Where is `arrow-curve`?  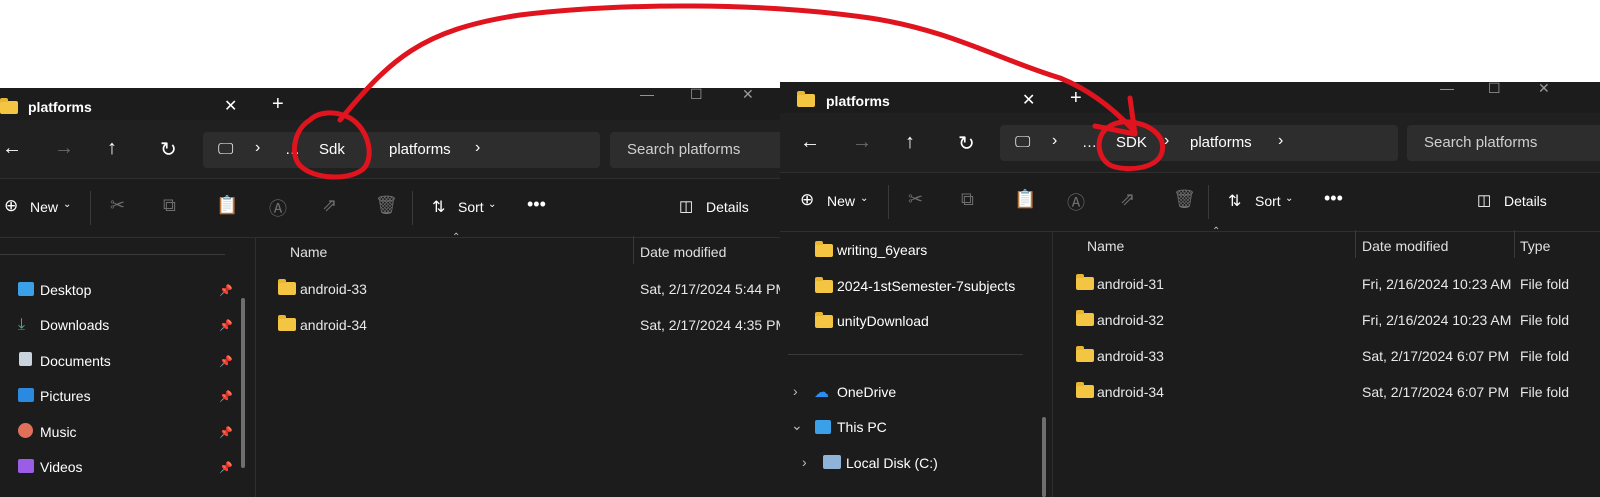
arrow-curve is located at coordinates (737, 69).